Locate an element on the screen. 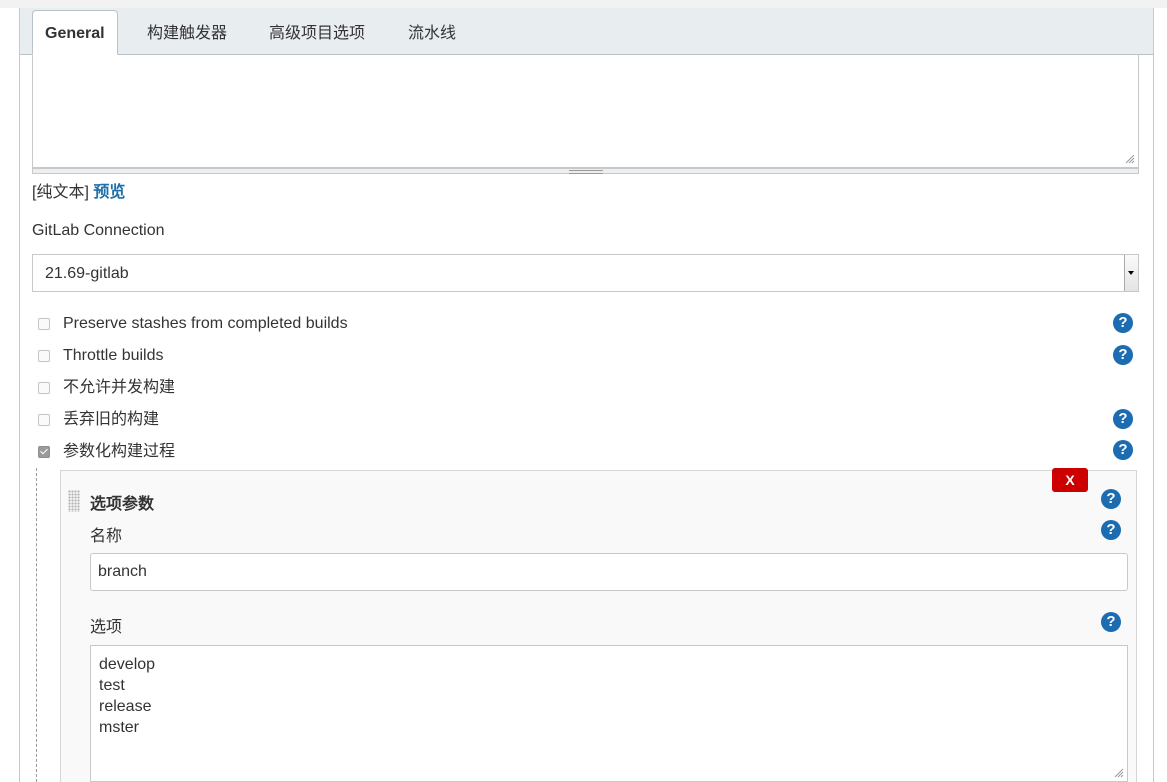 Image resolution: width=1167 pixels, height=782 pixels. splitter-grip-icon is located at coordinates (586, 172).